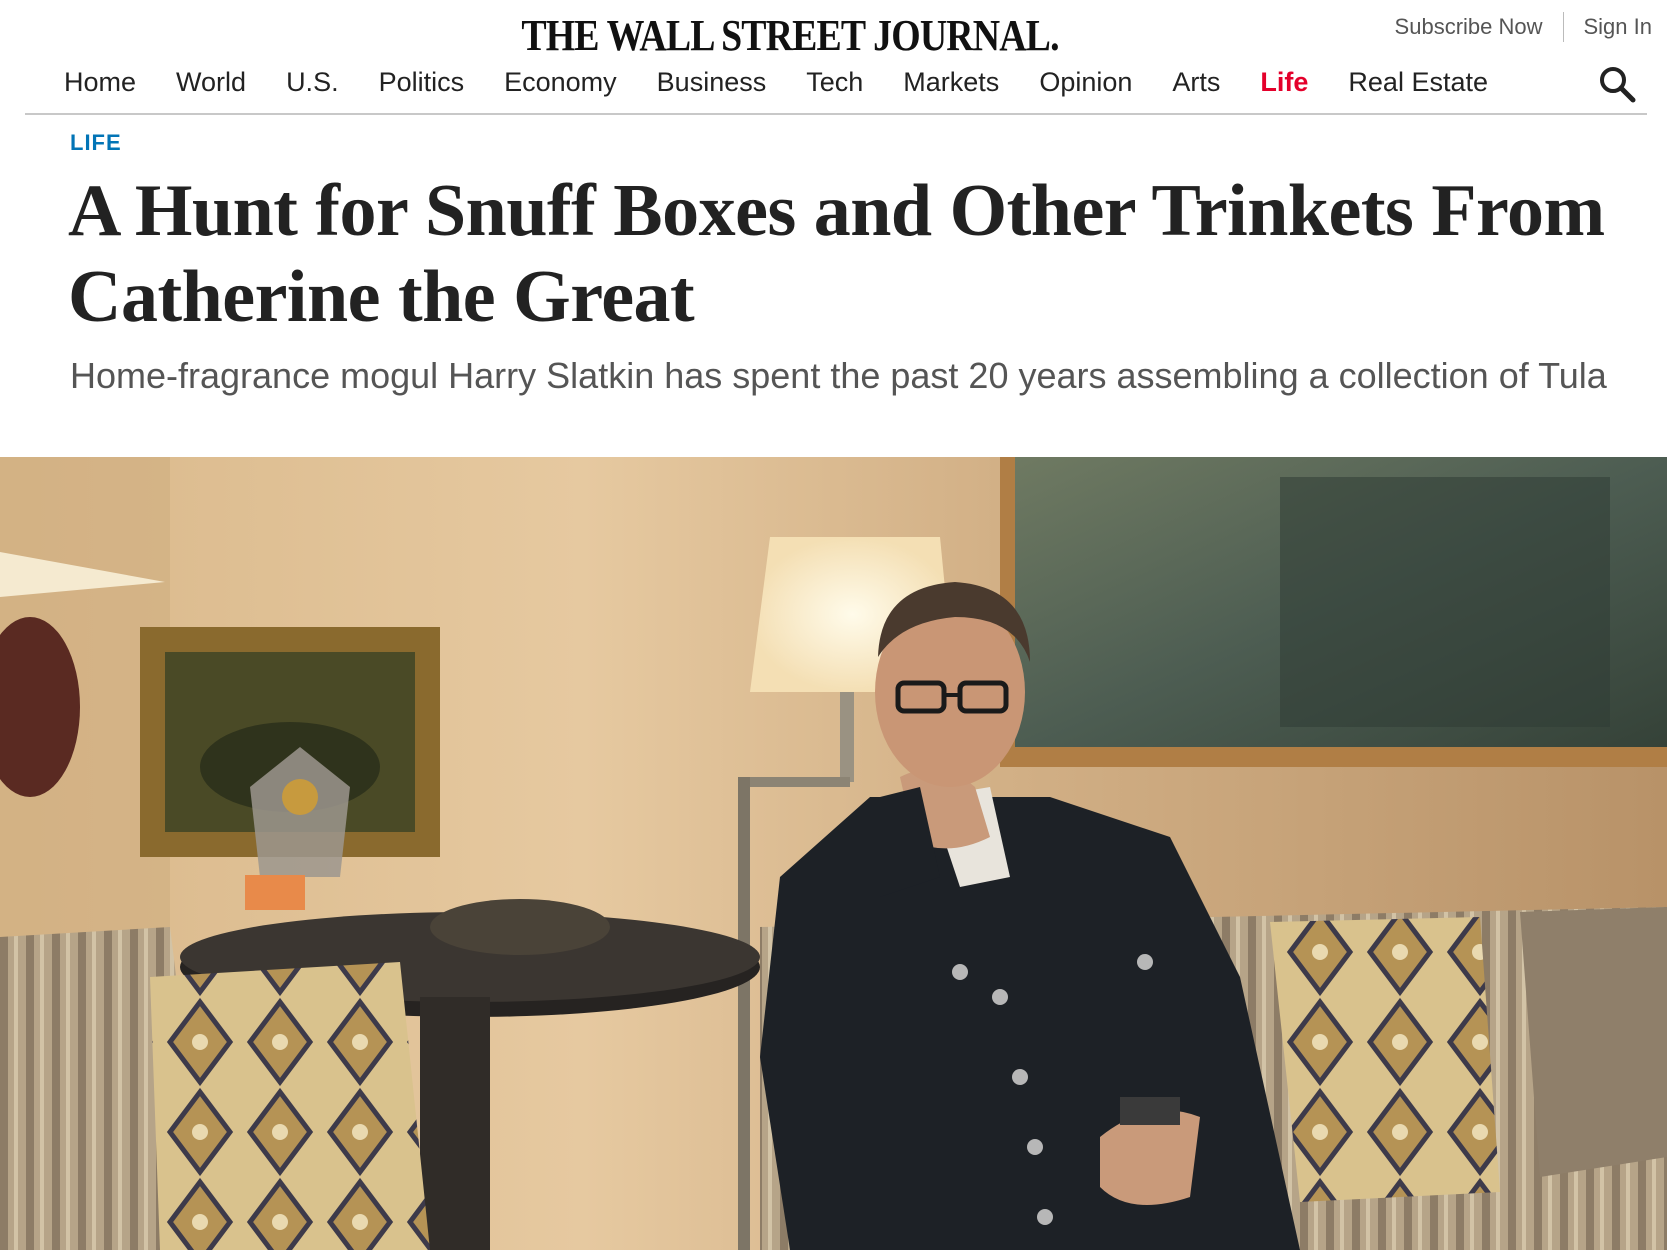  Describe the element at coordinates (422, 82) in the screenshot. I see `nav-item-politics: Politics` at that location.